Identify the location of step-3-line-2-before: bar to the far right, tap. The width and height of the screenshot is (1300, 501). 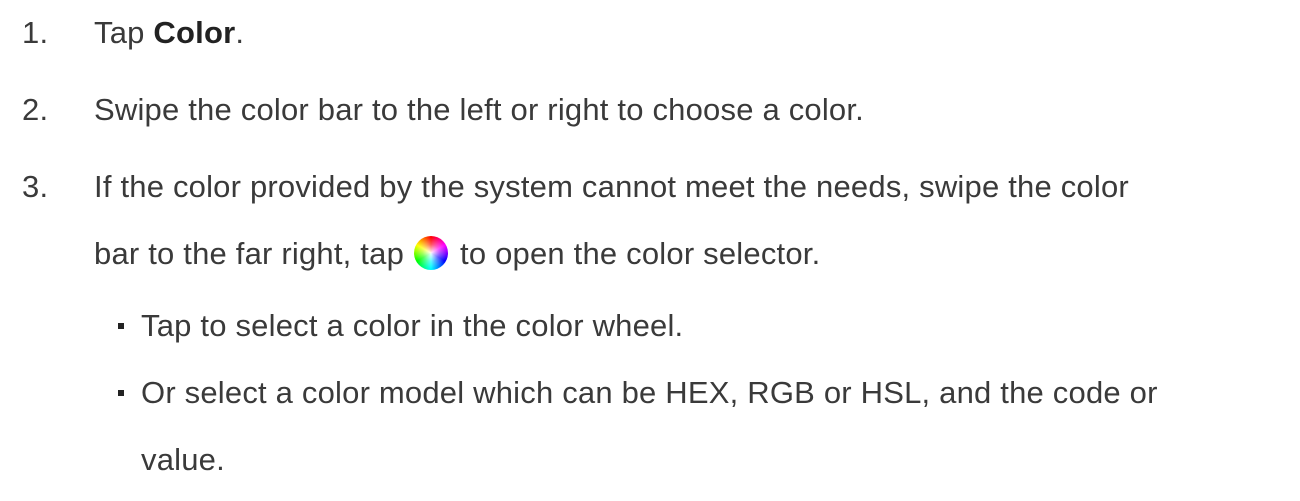
(249, 253).